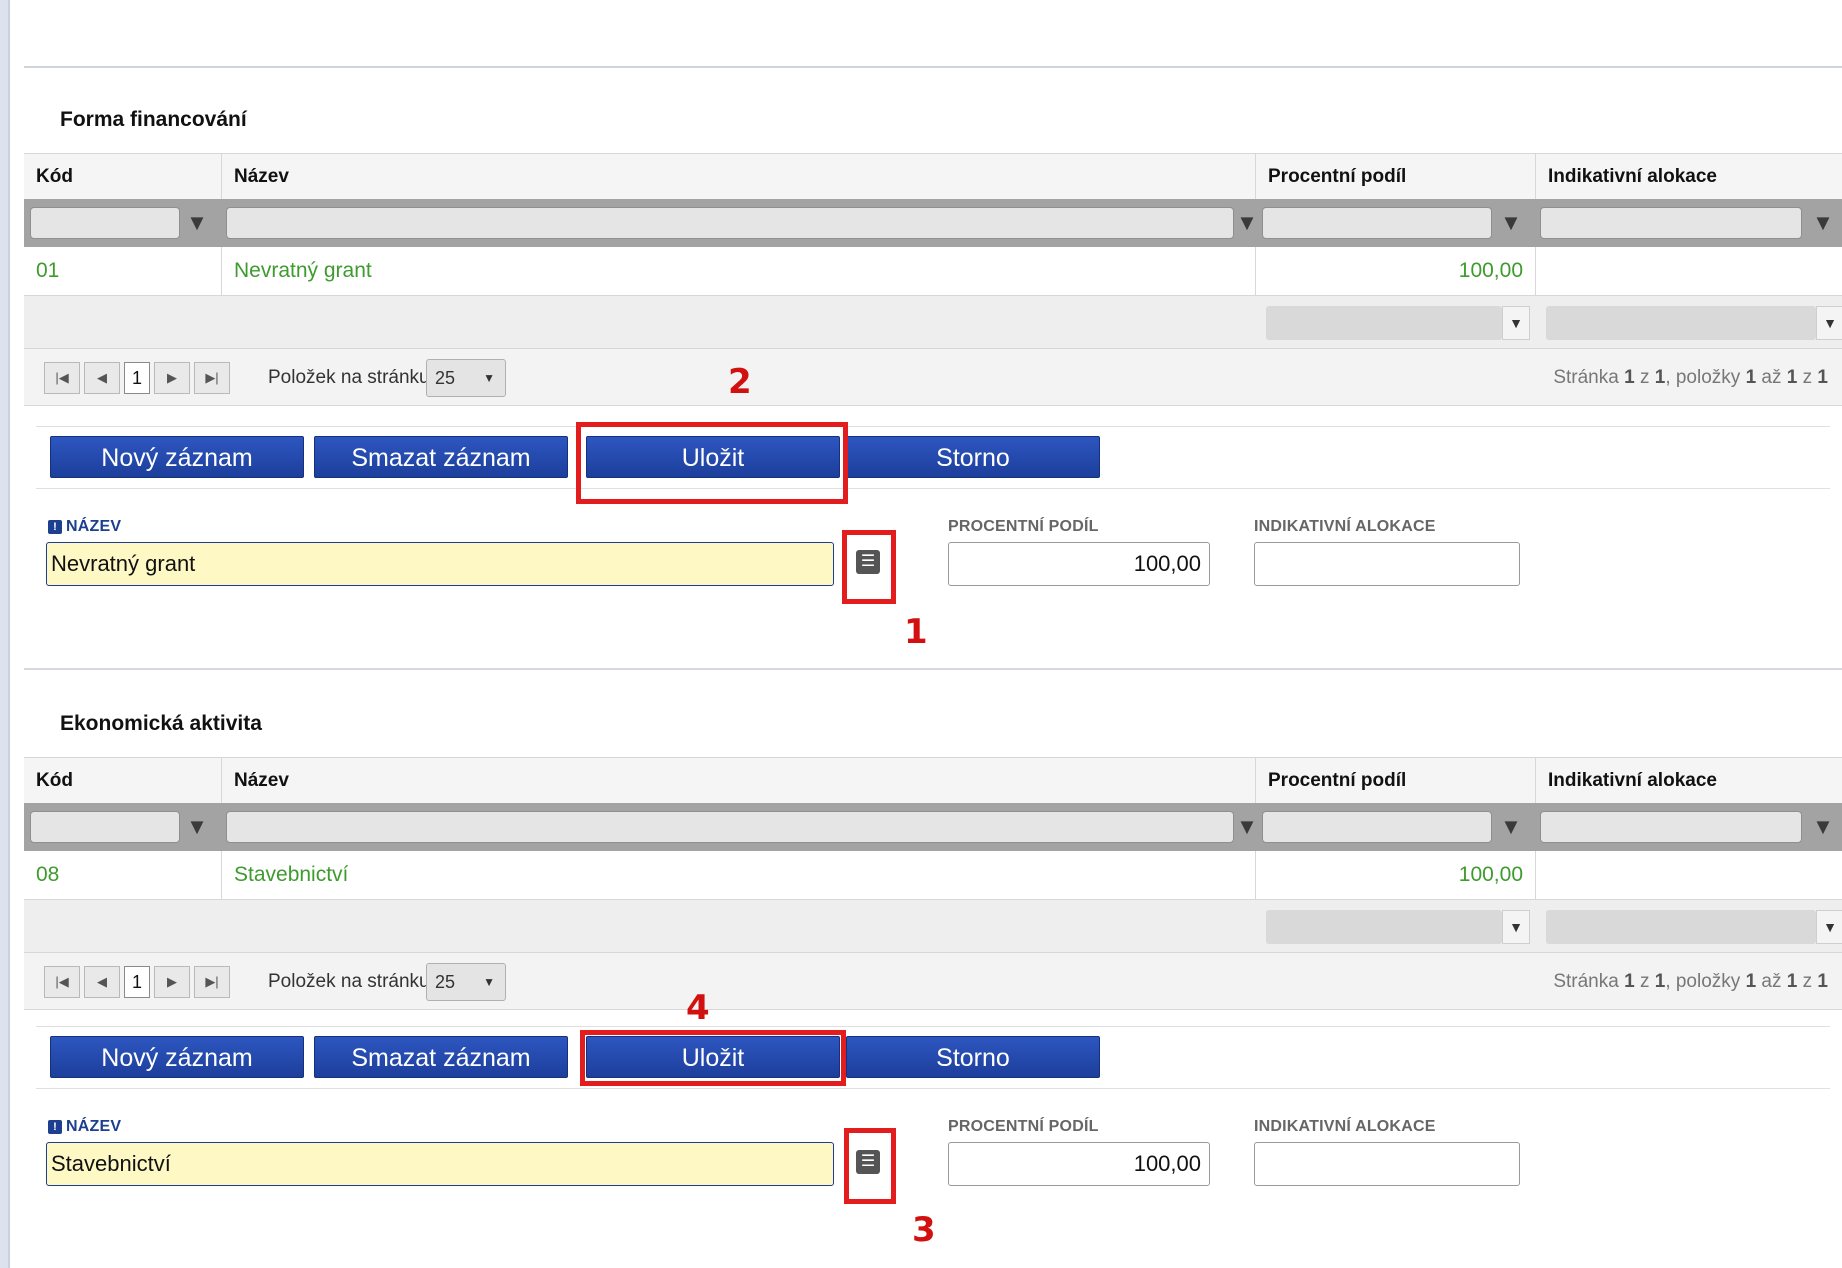  I want to click on nazev-field: Nevratný grant, so click(440, 564).